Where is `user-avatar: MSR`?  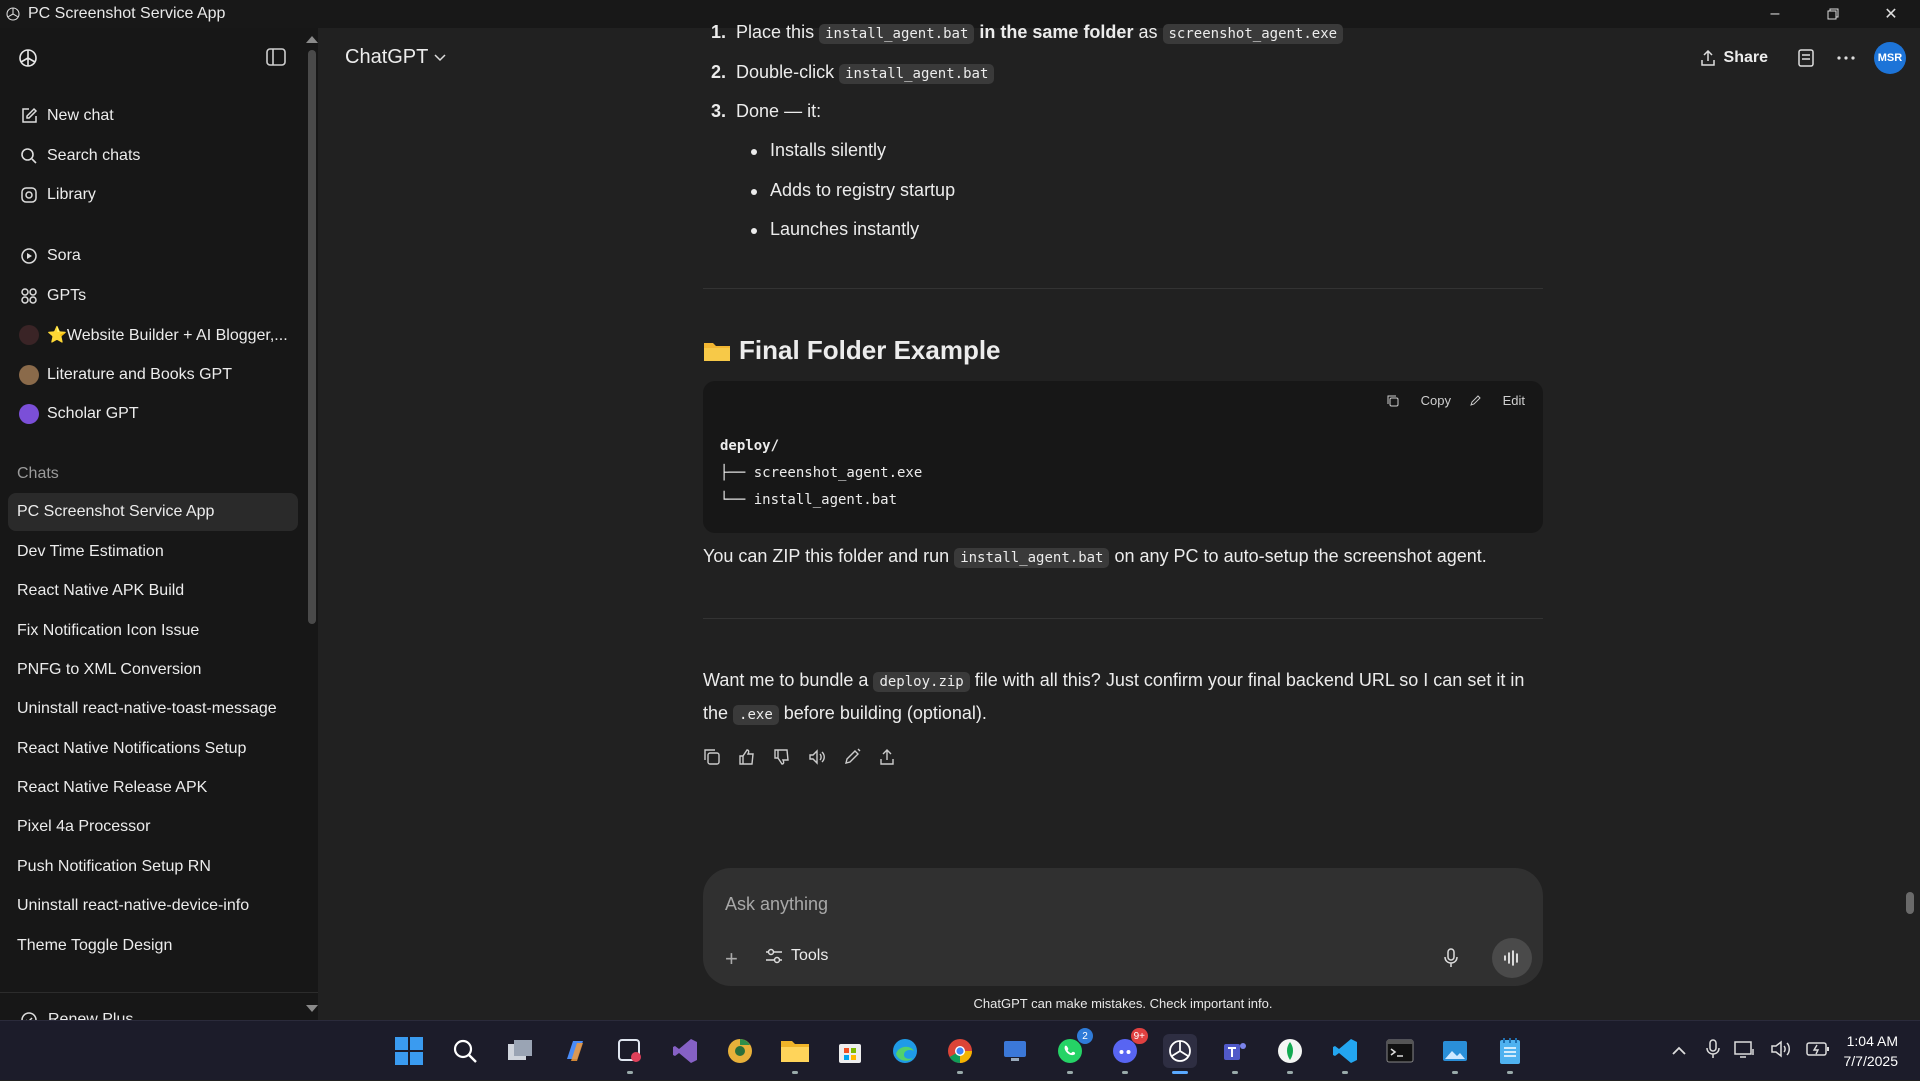
user-avatar: MSR is located at coordinates (1890, 58).